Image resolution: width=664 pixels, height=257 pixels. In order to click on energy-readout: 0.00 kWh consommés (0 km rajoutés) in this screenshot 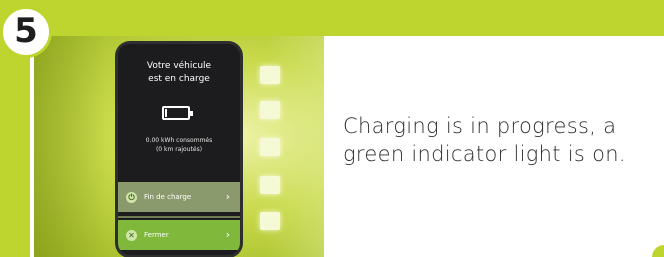, I will do `click(179, 145)`.